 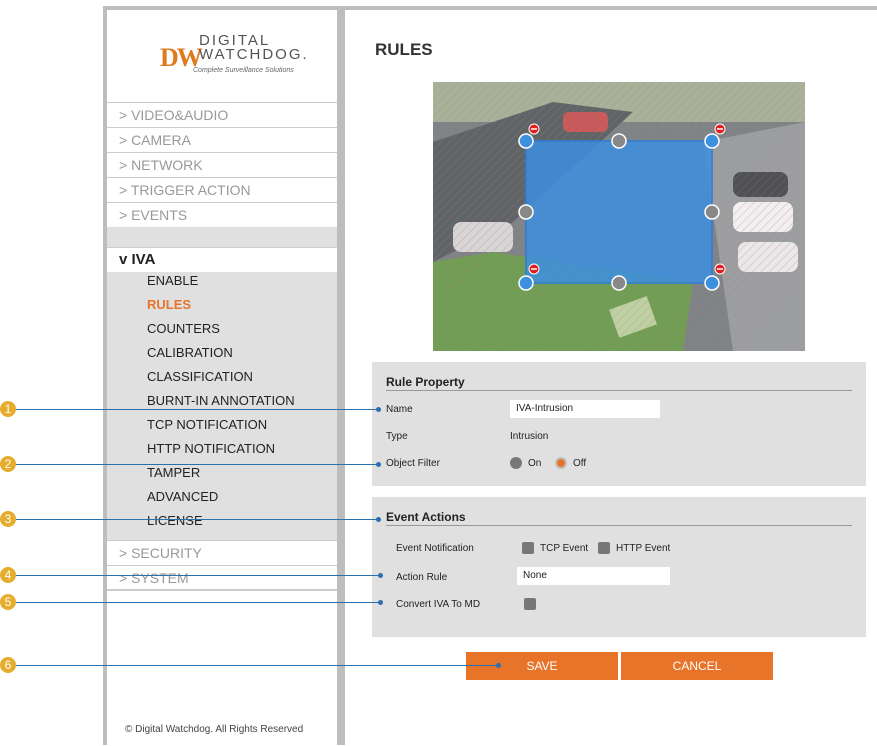 What do you see at coordinates (404, 49) in the screenshot?
I see `page-title: RULES` at bounding box center [404, 49].